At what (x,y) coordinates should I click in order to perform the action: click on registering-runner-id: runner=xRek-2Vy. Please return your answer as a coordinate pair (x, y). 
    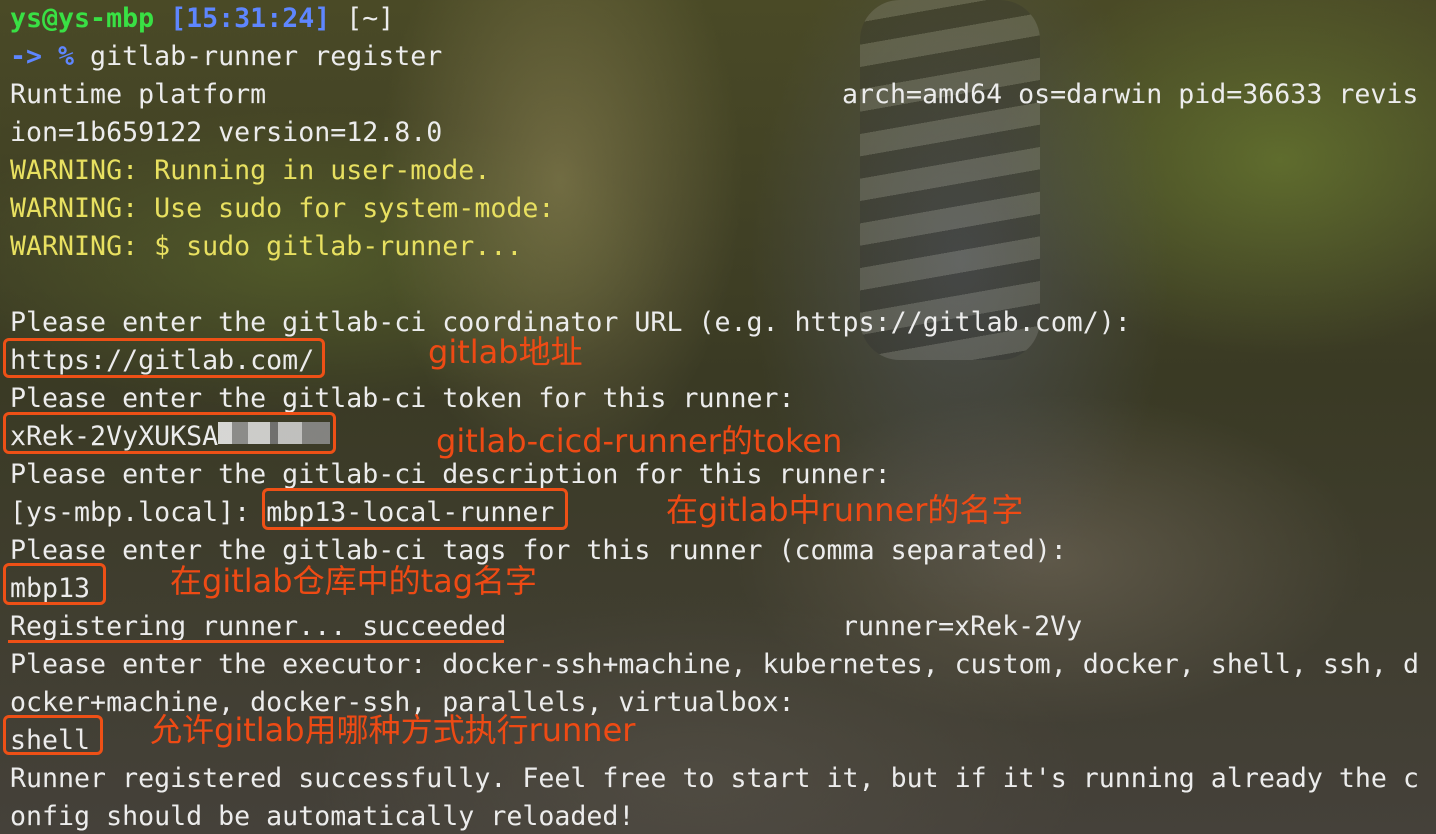
    Looking at the image, I should click on (962, 626).